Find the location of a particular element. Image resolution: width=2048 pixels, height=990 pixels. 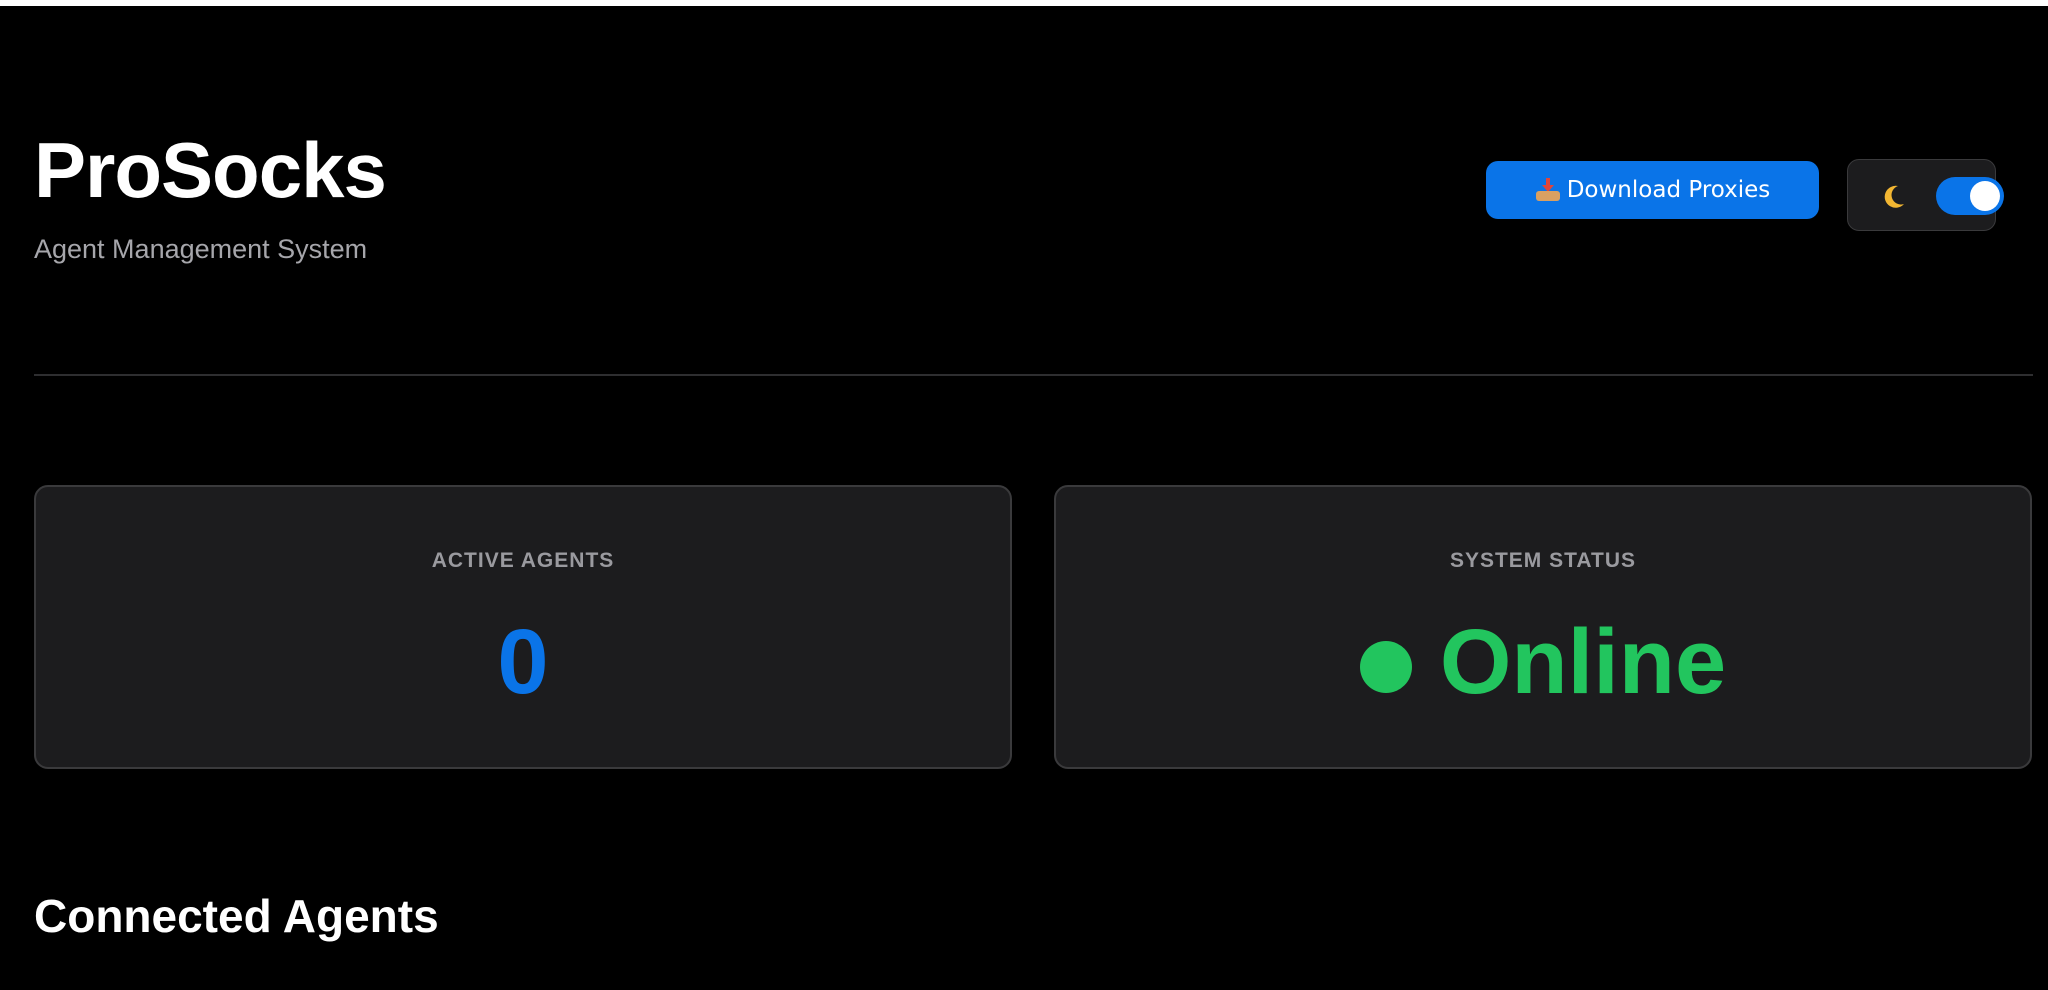

download-proxies-button: Download Proxies is located at coordinates (1652, 190).